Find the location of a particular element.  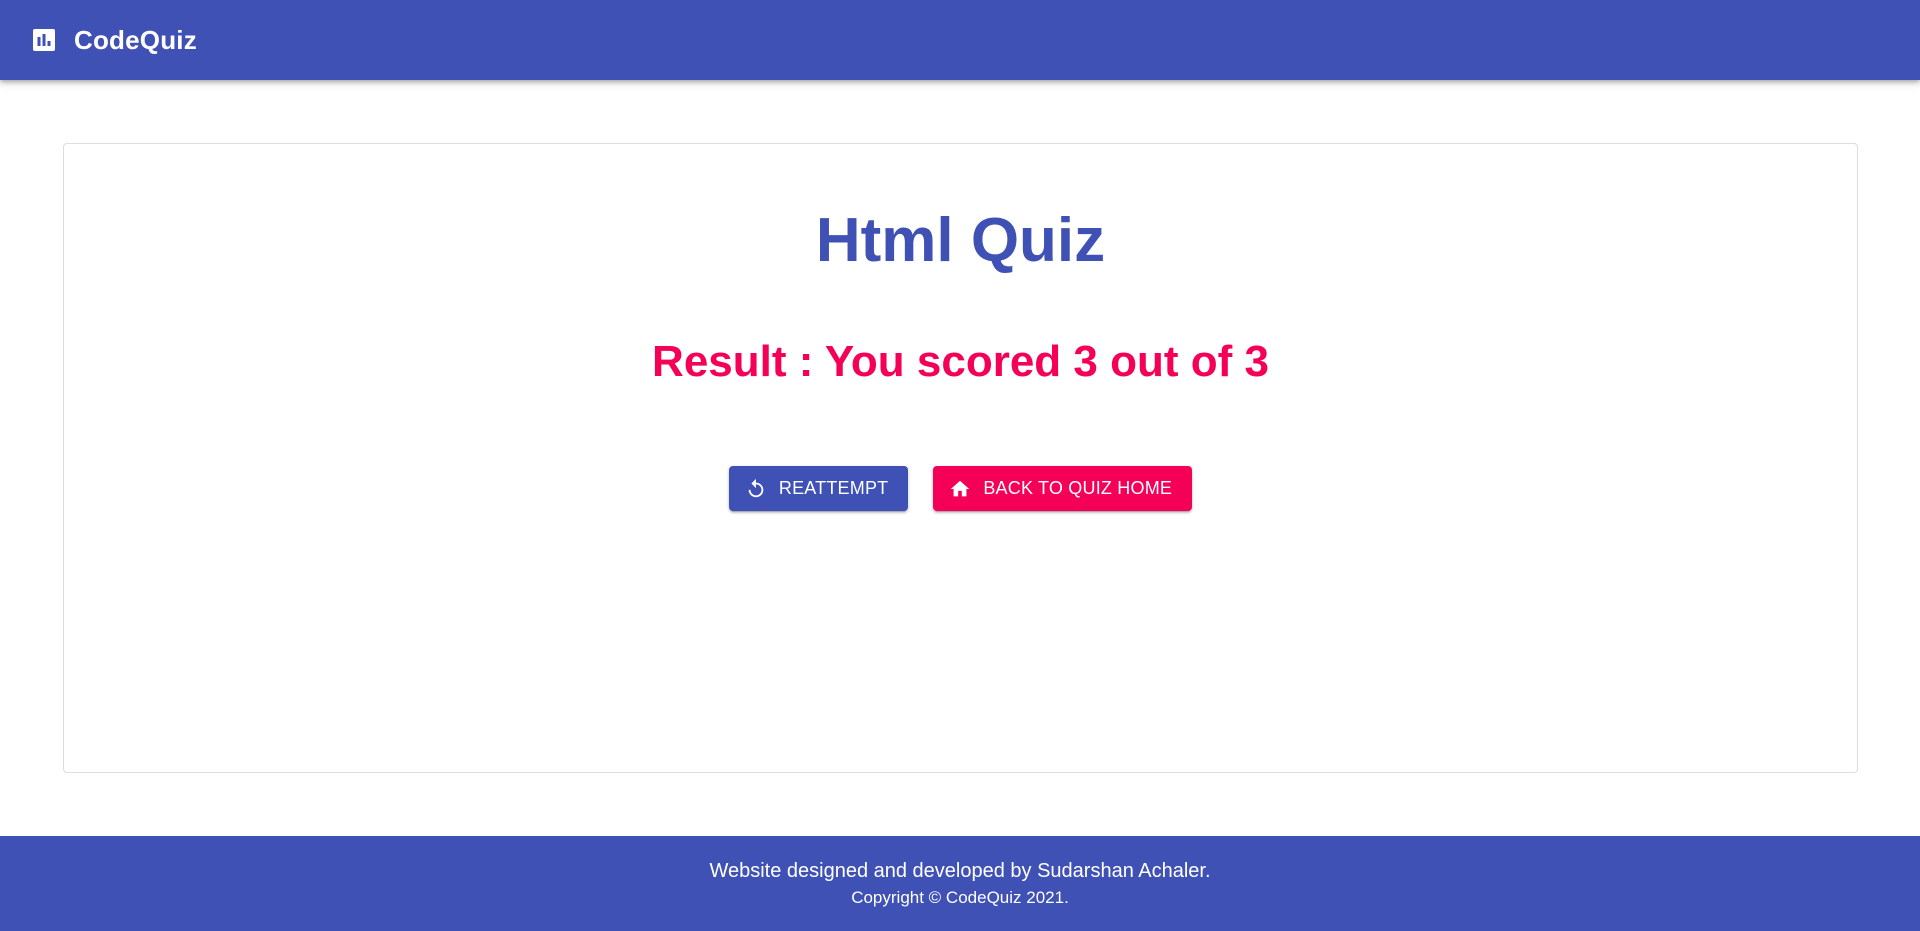

app-header: CodeQuiz is located at coordinates (960, 40).